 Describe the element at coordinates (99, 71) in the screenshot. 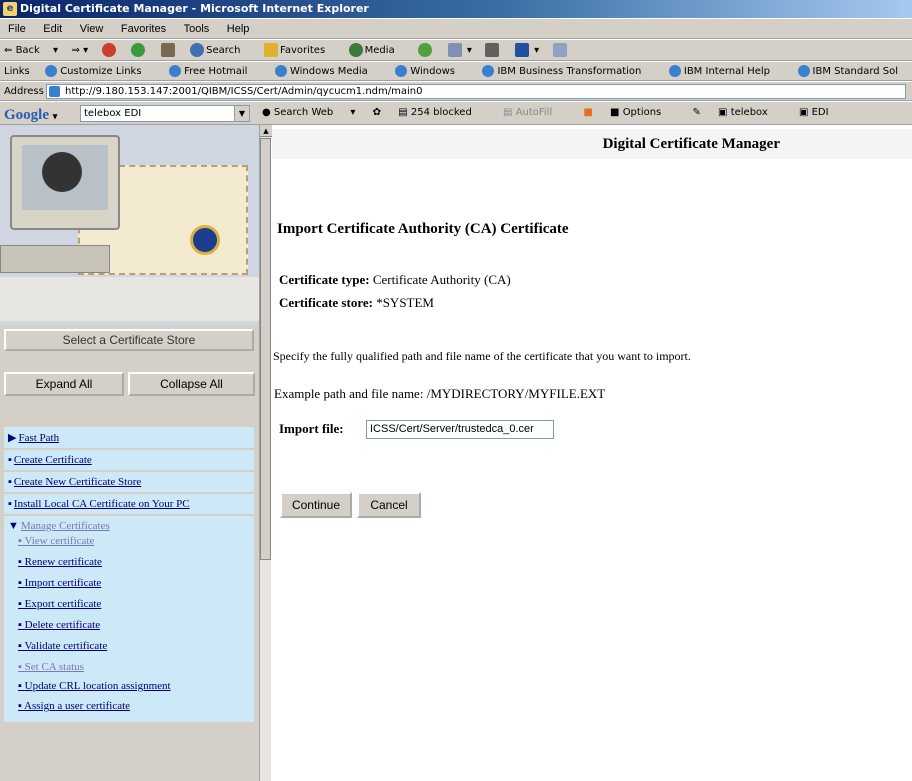

I see `link-customize: Customize Links` at that location.